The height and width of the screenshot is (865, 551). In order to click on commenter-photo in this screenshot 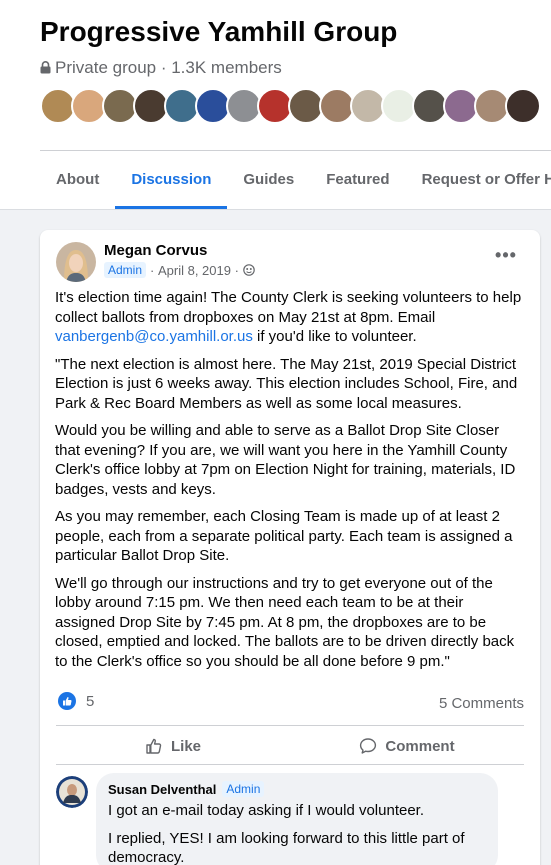, I will do `click(72, 792)`.